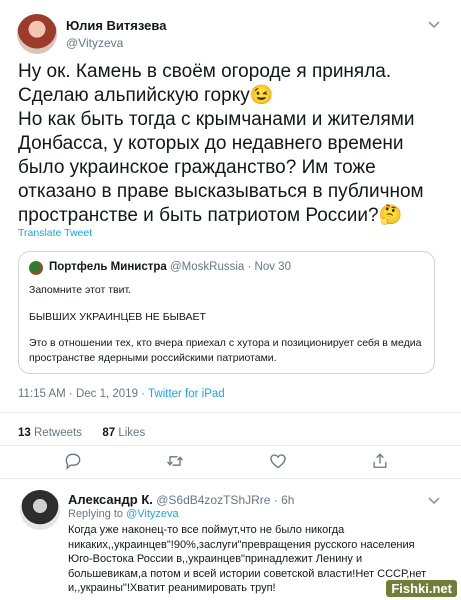 Image resolution: width=461 pixels, height=600 pixels. I want to click on author-handle-text: @Vityzeva, so click(95, 43).